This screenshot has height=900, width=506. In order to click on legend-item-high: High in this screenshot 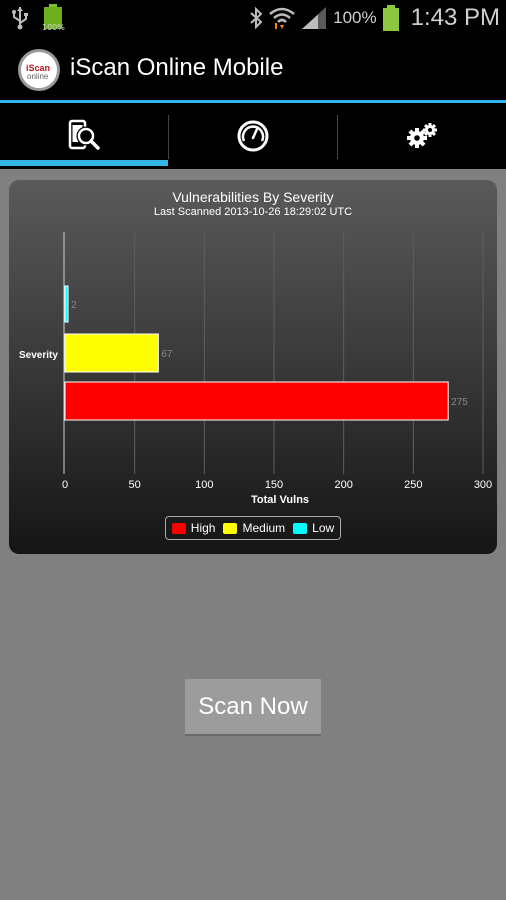, I will do `click(193, 528)`.